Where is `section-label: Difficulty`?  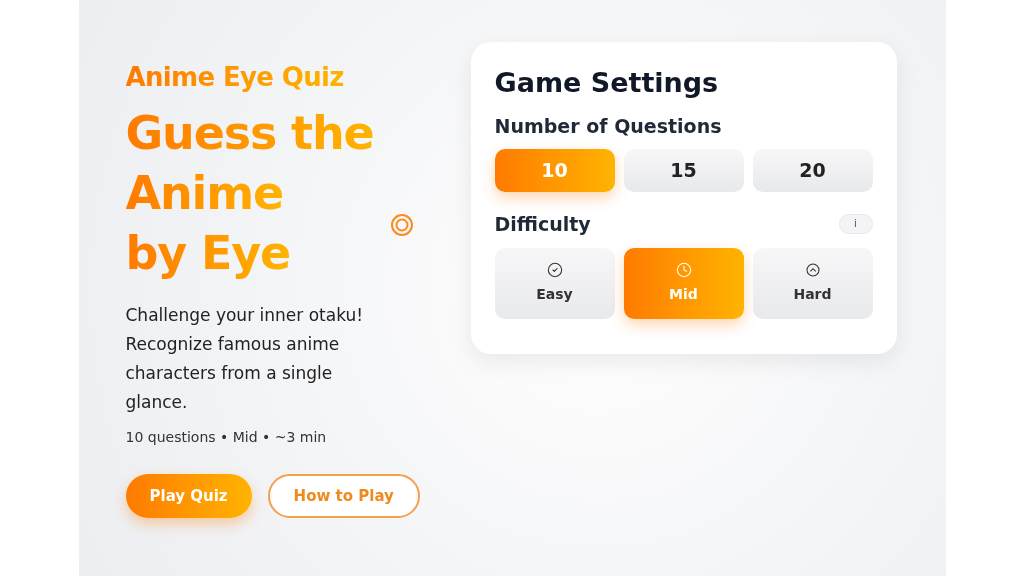
section-label: Difficulty is located at coordinates (542, 224).